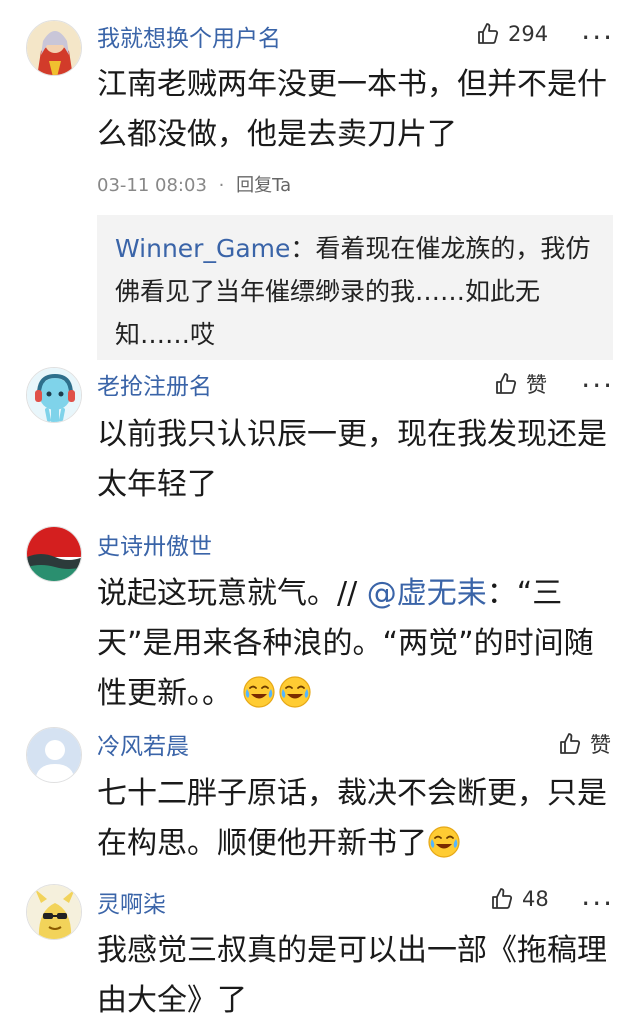 The image size is (640, 1026). Describe the element at coordinates (154, 384) in the screenshot. I see `username: 老抢注册名` at that location.